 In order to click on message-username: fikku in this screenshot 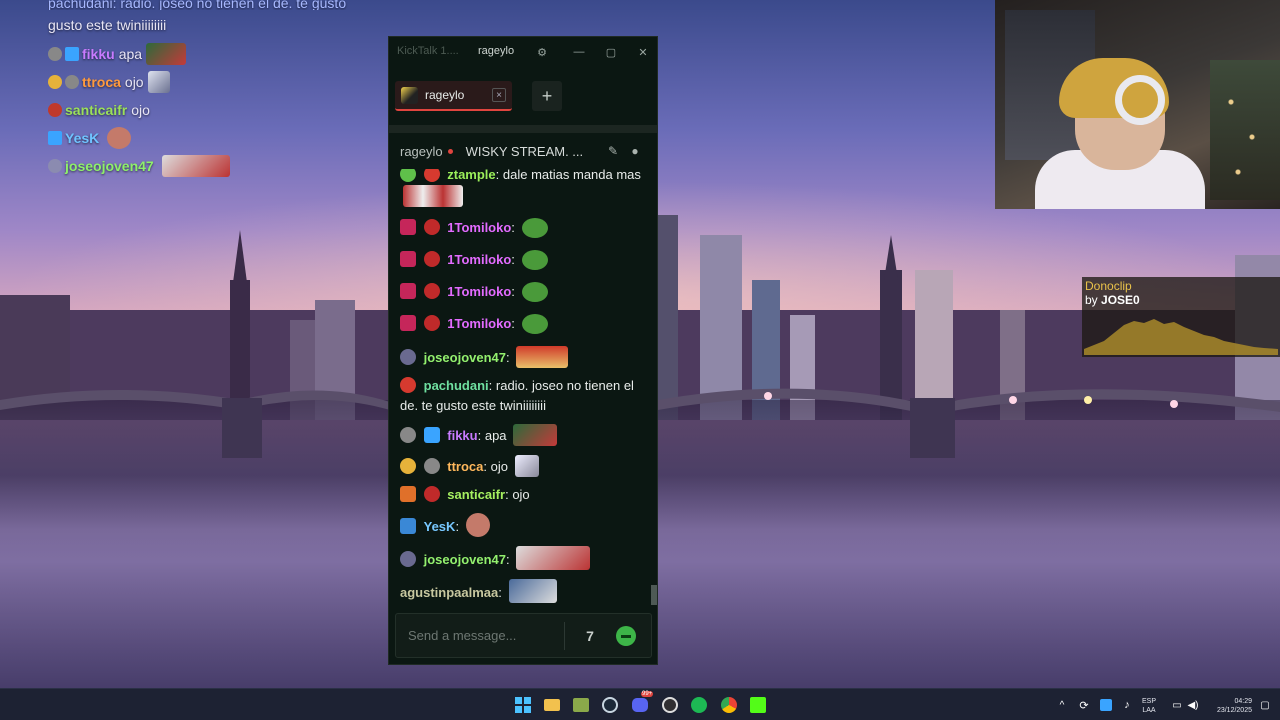, I will do `click(462, 435)`.